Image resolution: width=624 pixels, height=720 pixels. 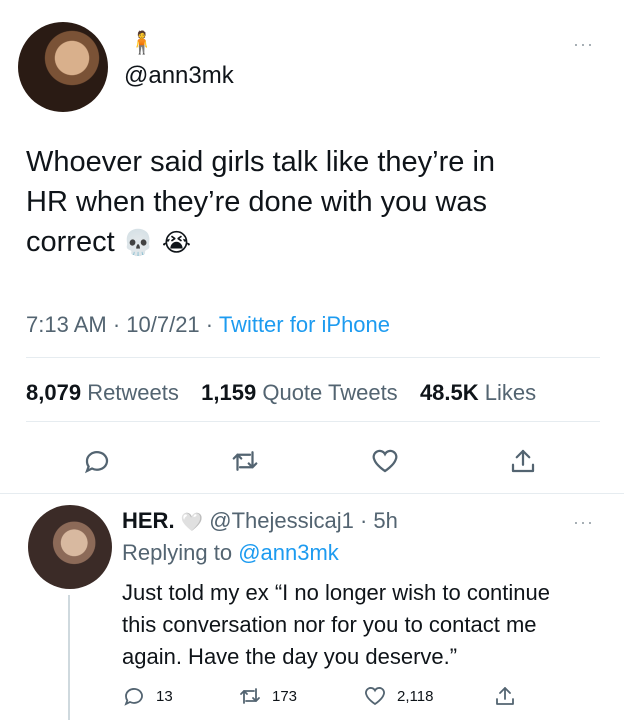 I want to click on tweet-text-line1: Whoever said girls talk like they’re in, so click(x=261, y=162).